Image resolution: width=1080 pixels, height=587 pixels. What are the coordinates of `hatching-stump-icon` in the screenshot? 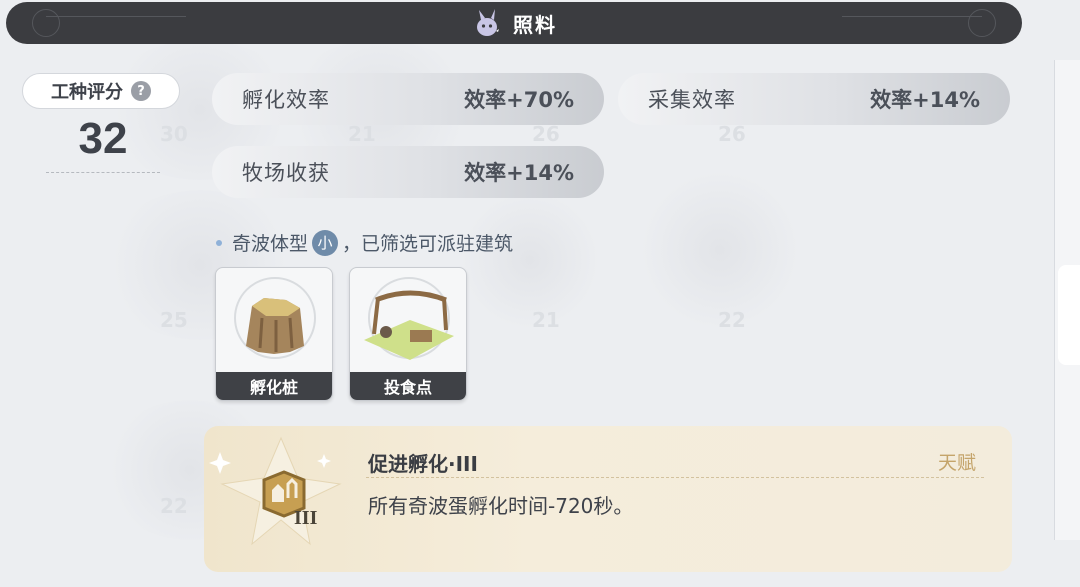 It's located at (275, 318).